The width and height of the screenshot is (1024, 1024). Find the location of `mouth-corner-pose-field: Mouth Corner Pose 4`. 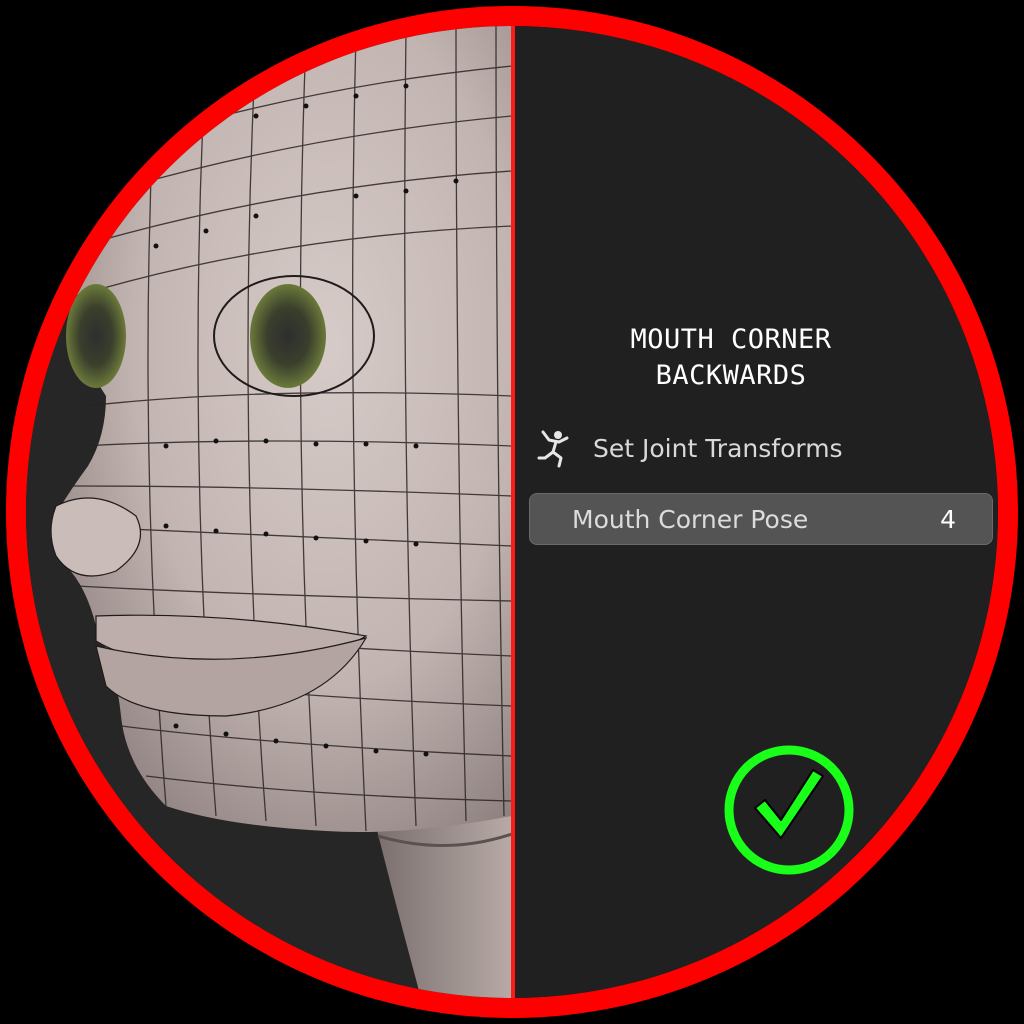

mouth-corner-pose-field: Mouth Corner Pose 4 is located at coordinates (761, 519).